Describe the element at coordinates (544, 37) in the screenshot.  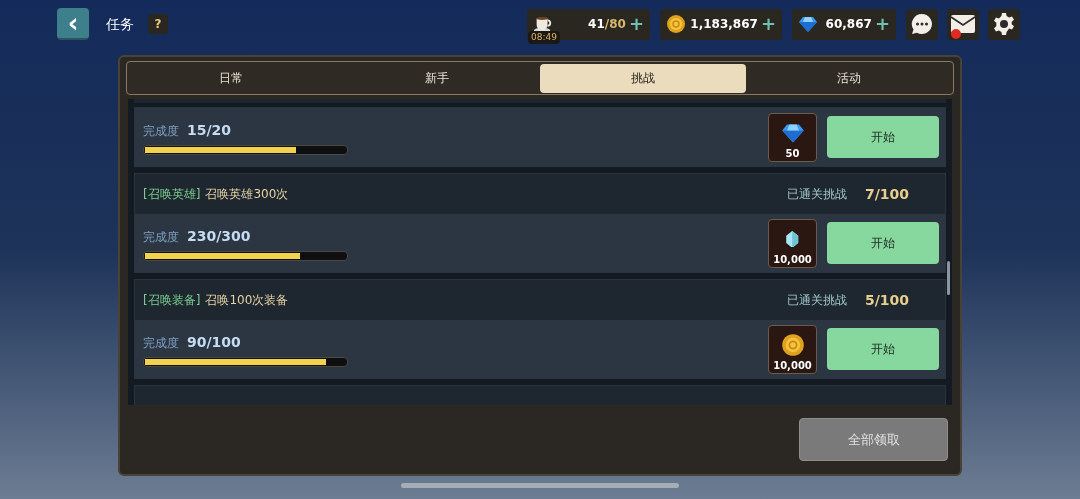
I see `timer-label: 08:49` at that location.